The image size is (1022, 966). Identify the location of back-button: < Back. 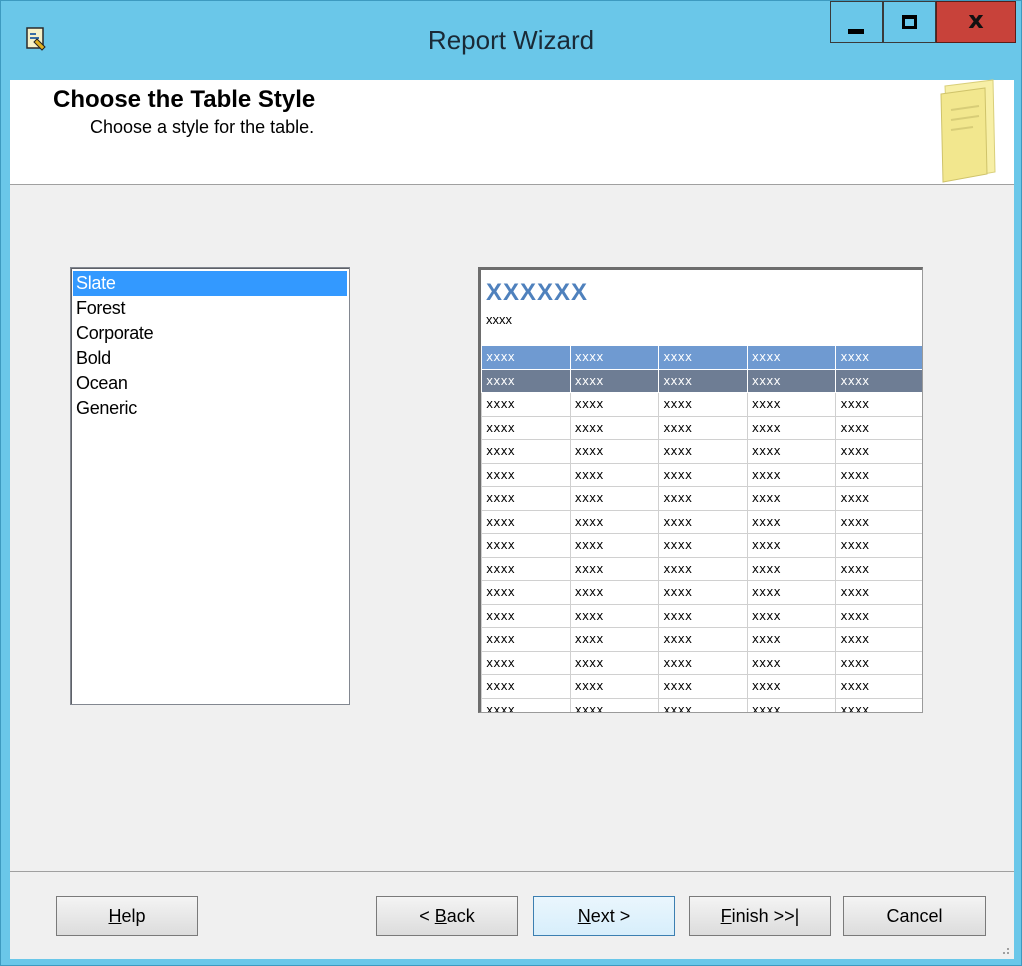
(447, 916).